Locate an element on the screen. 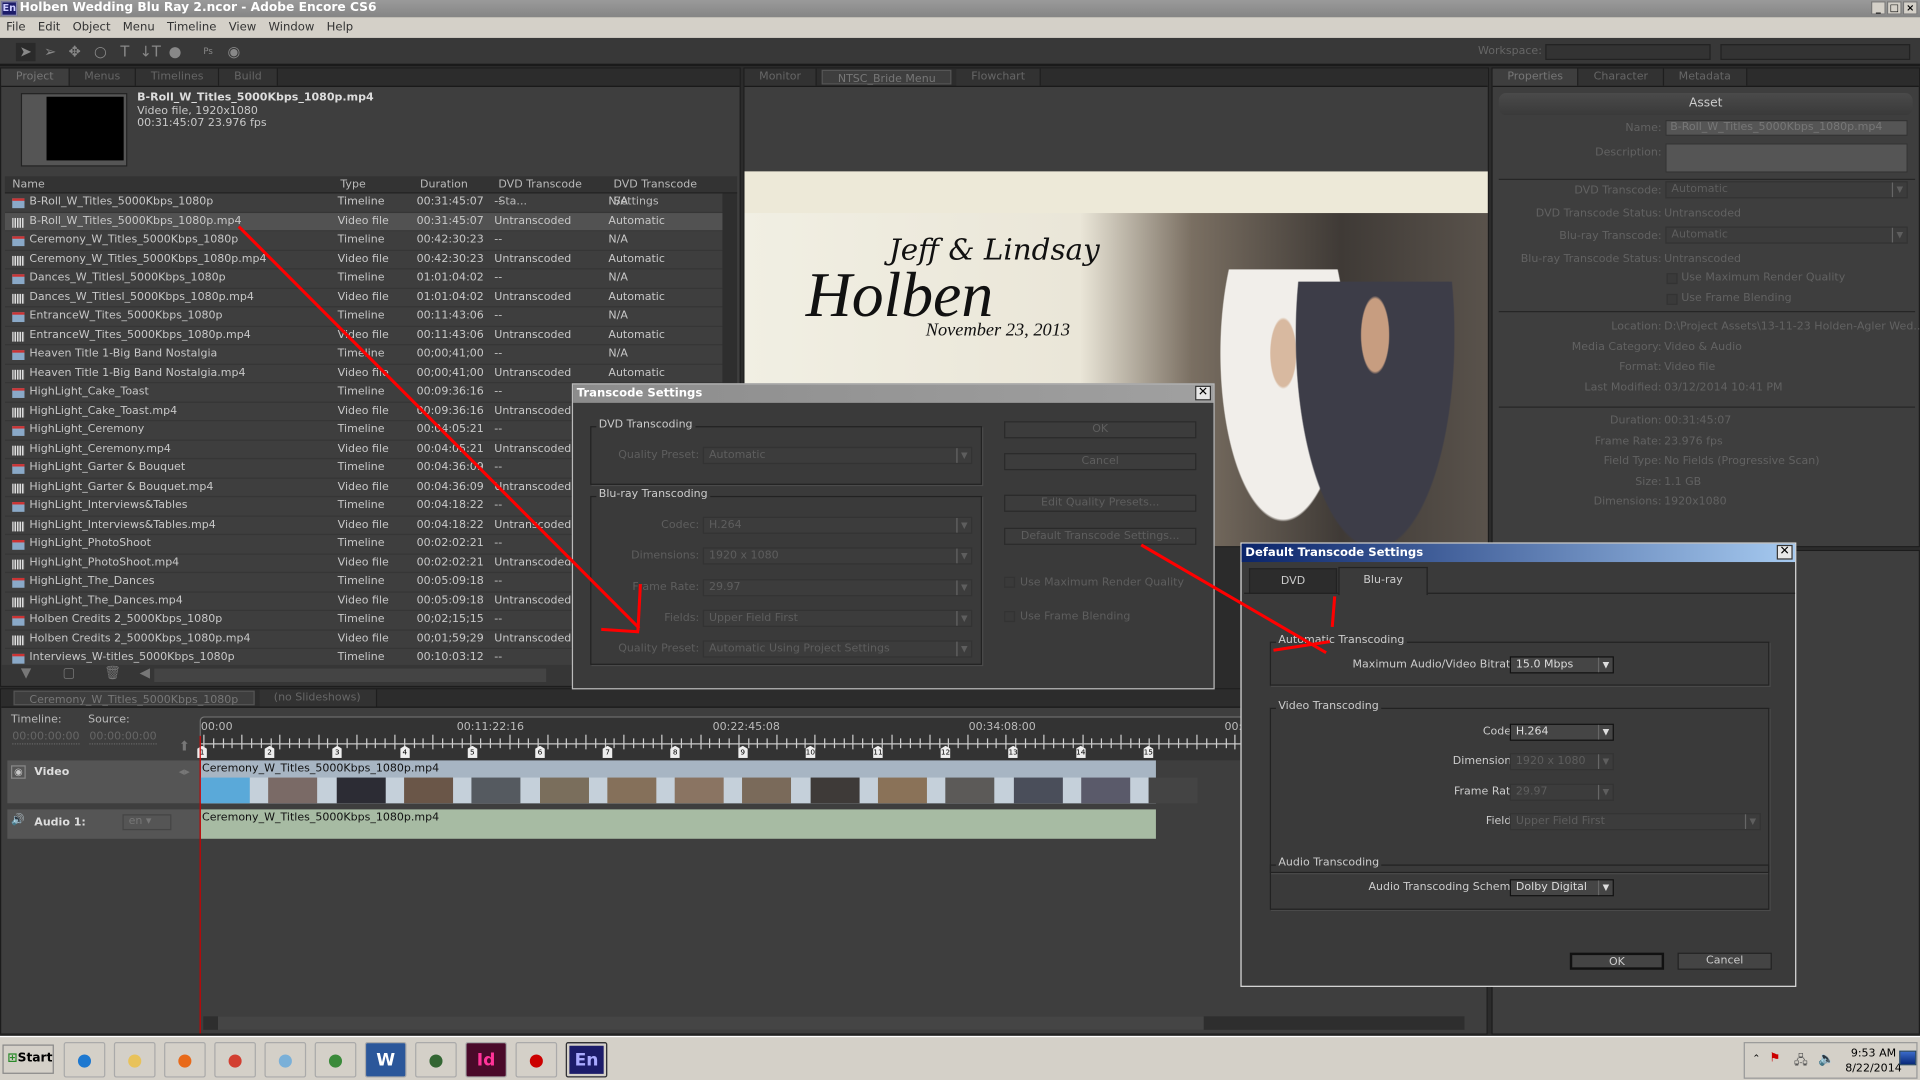 The image size is (1920, 1080). show-desktop-button is located at coordinates (1908, 1058).